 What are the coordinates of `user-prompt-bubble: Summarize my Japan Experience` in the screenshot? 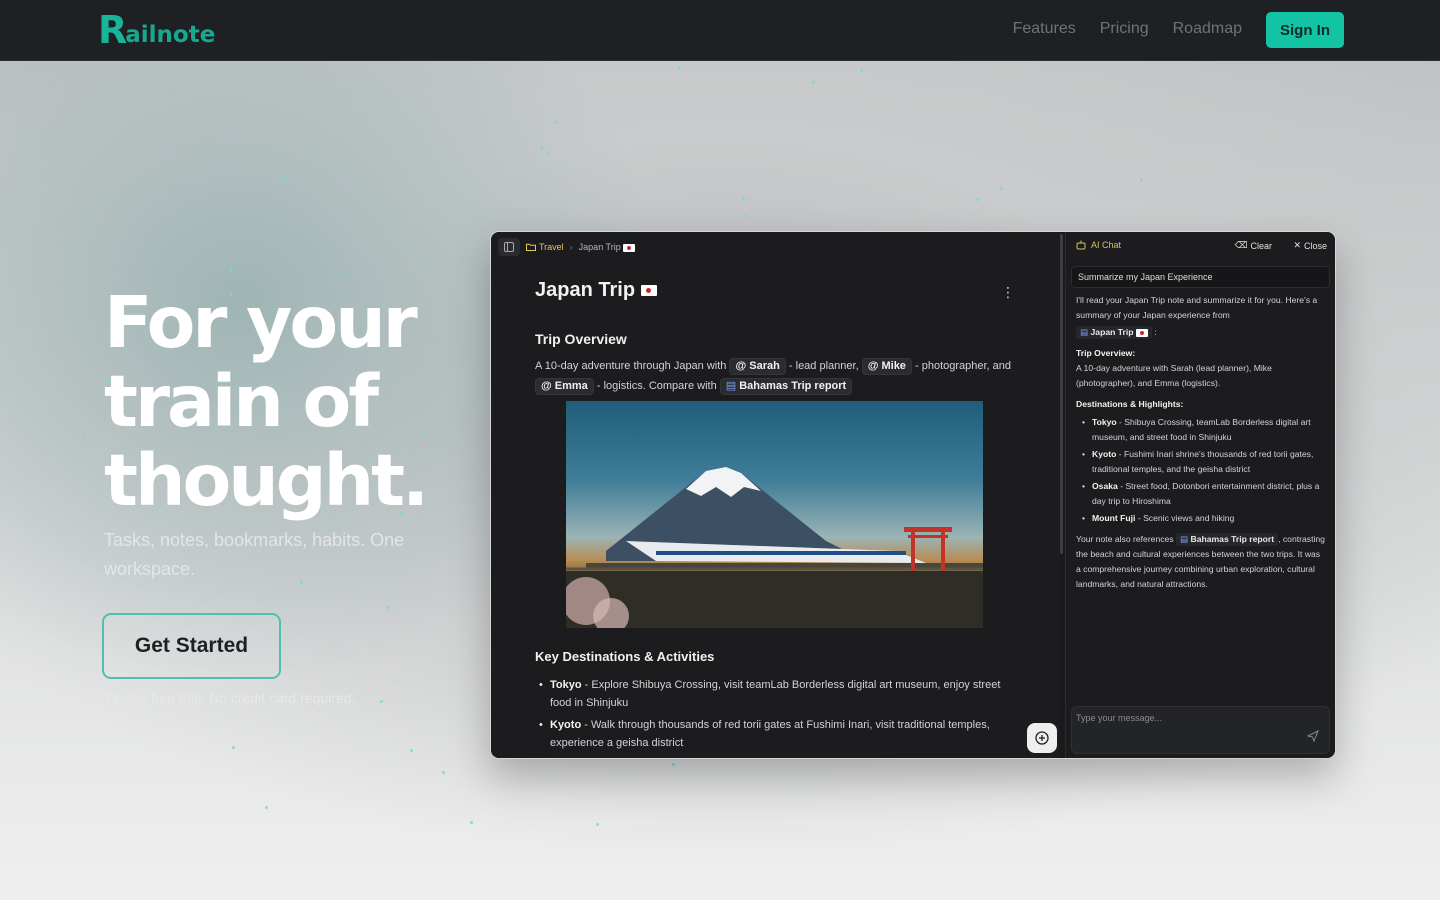 It's located at (1200, 277).